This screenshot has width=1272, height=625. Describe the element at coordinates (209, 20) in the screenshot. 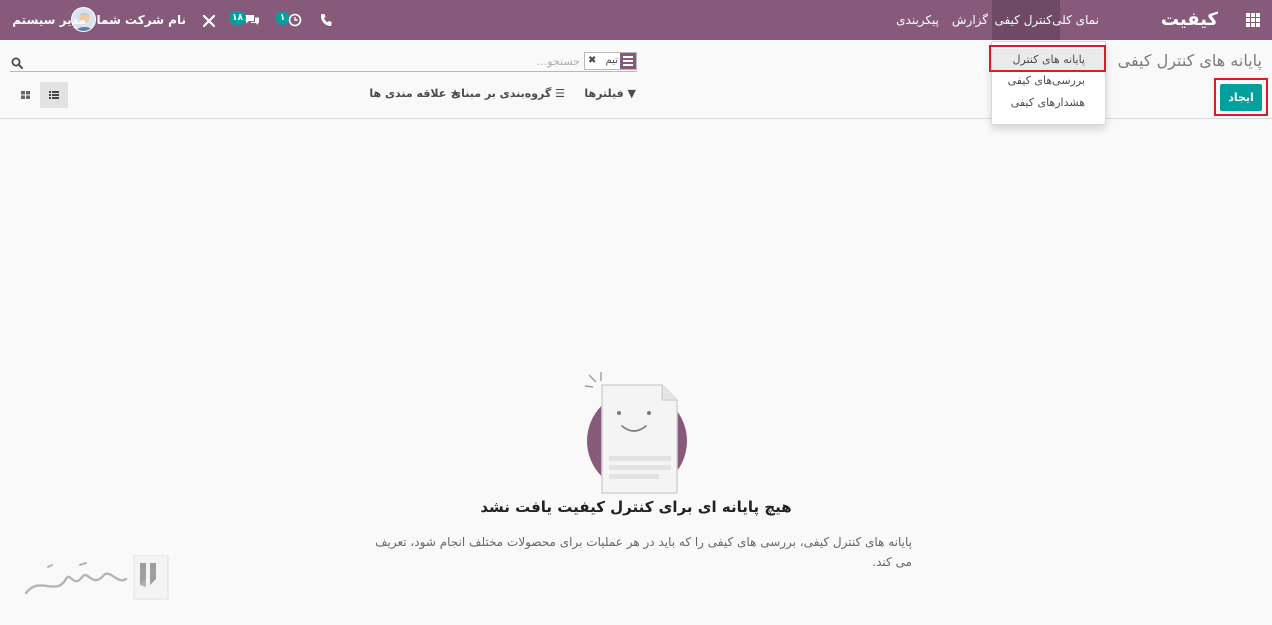

I see `debug-tools-icon` at that location.